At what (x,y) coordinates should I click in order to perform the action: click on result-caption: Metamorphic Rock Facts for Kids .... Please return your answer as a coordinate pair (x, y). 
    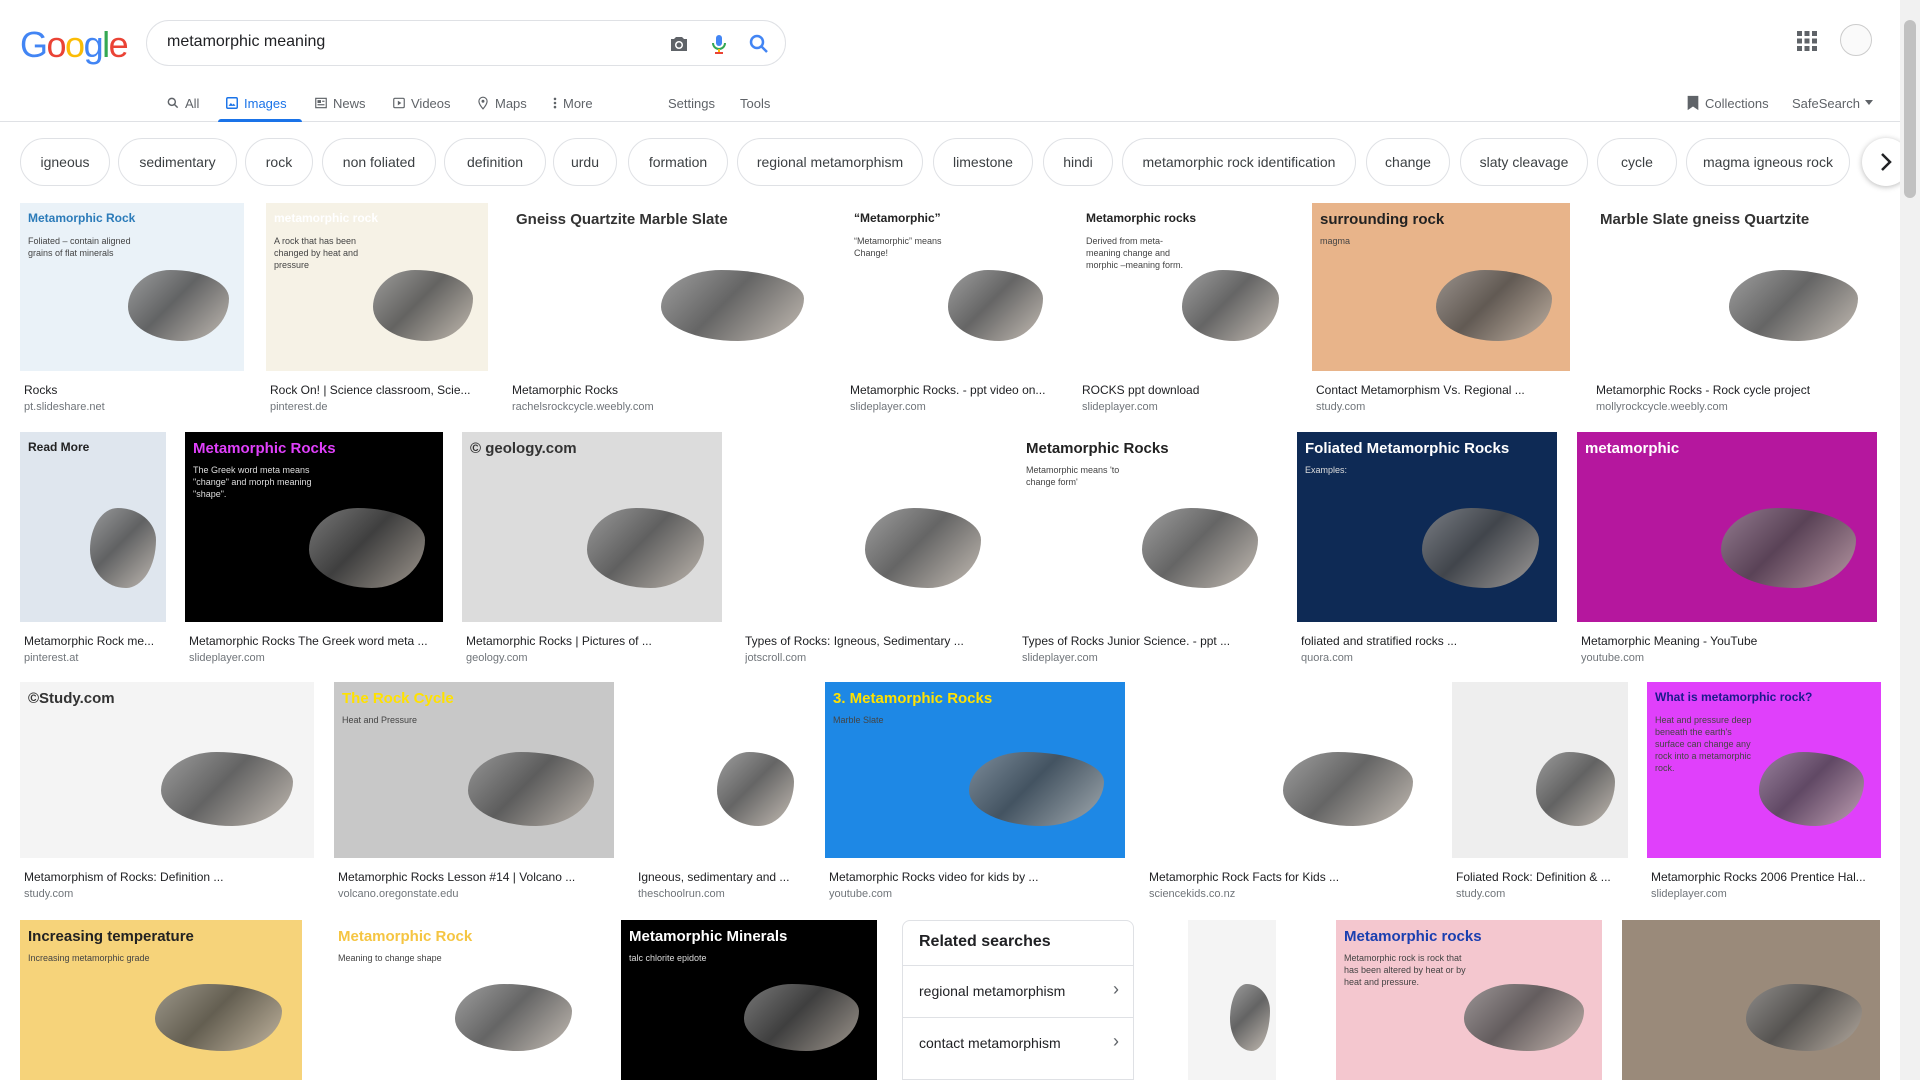
    Looking at the image, I should click on (1291, 877).